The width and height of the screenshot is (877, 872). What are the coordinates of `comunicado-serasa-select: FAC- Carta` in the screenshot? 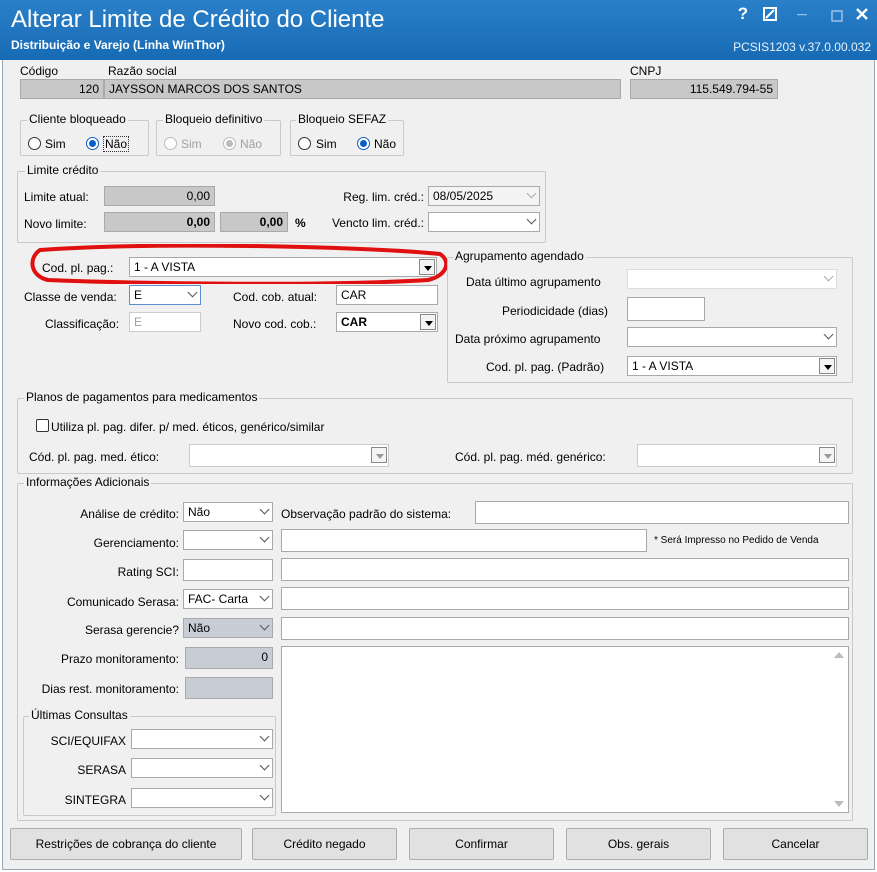 It's located at (228, 599).